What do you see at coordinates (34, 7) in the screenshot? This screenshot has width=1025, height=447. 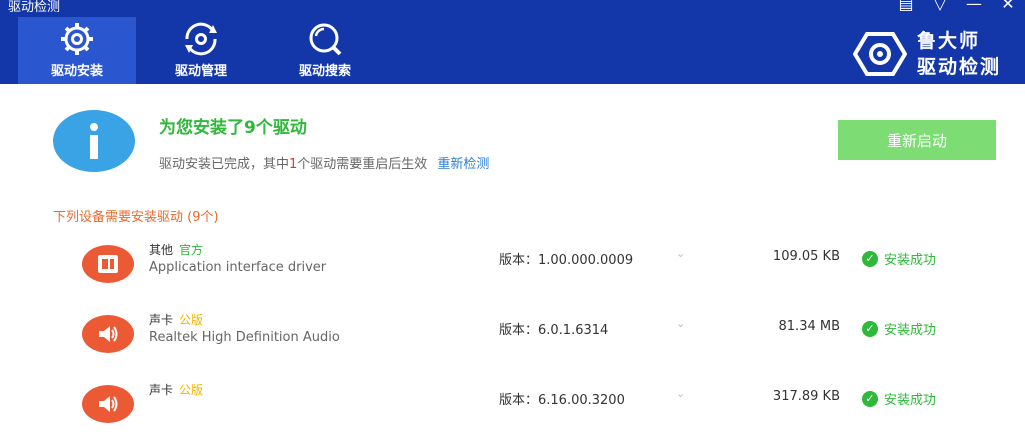 I see `window-title: 驱动检测` at bounding box center [34, 7].